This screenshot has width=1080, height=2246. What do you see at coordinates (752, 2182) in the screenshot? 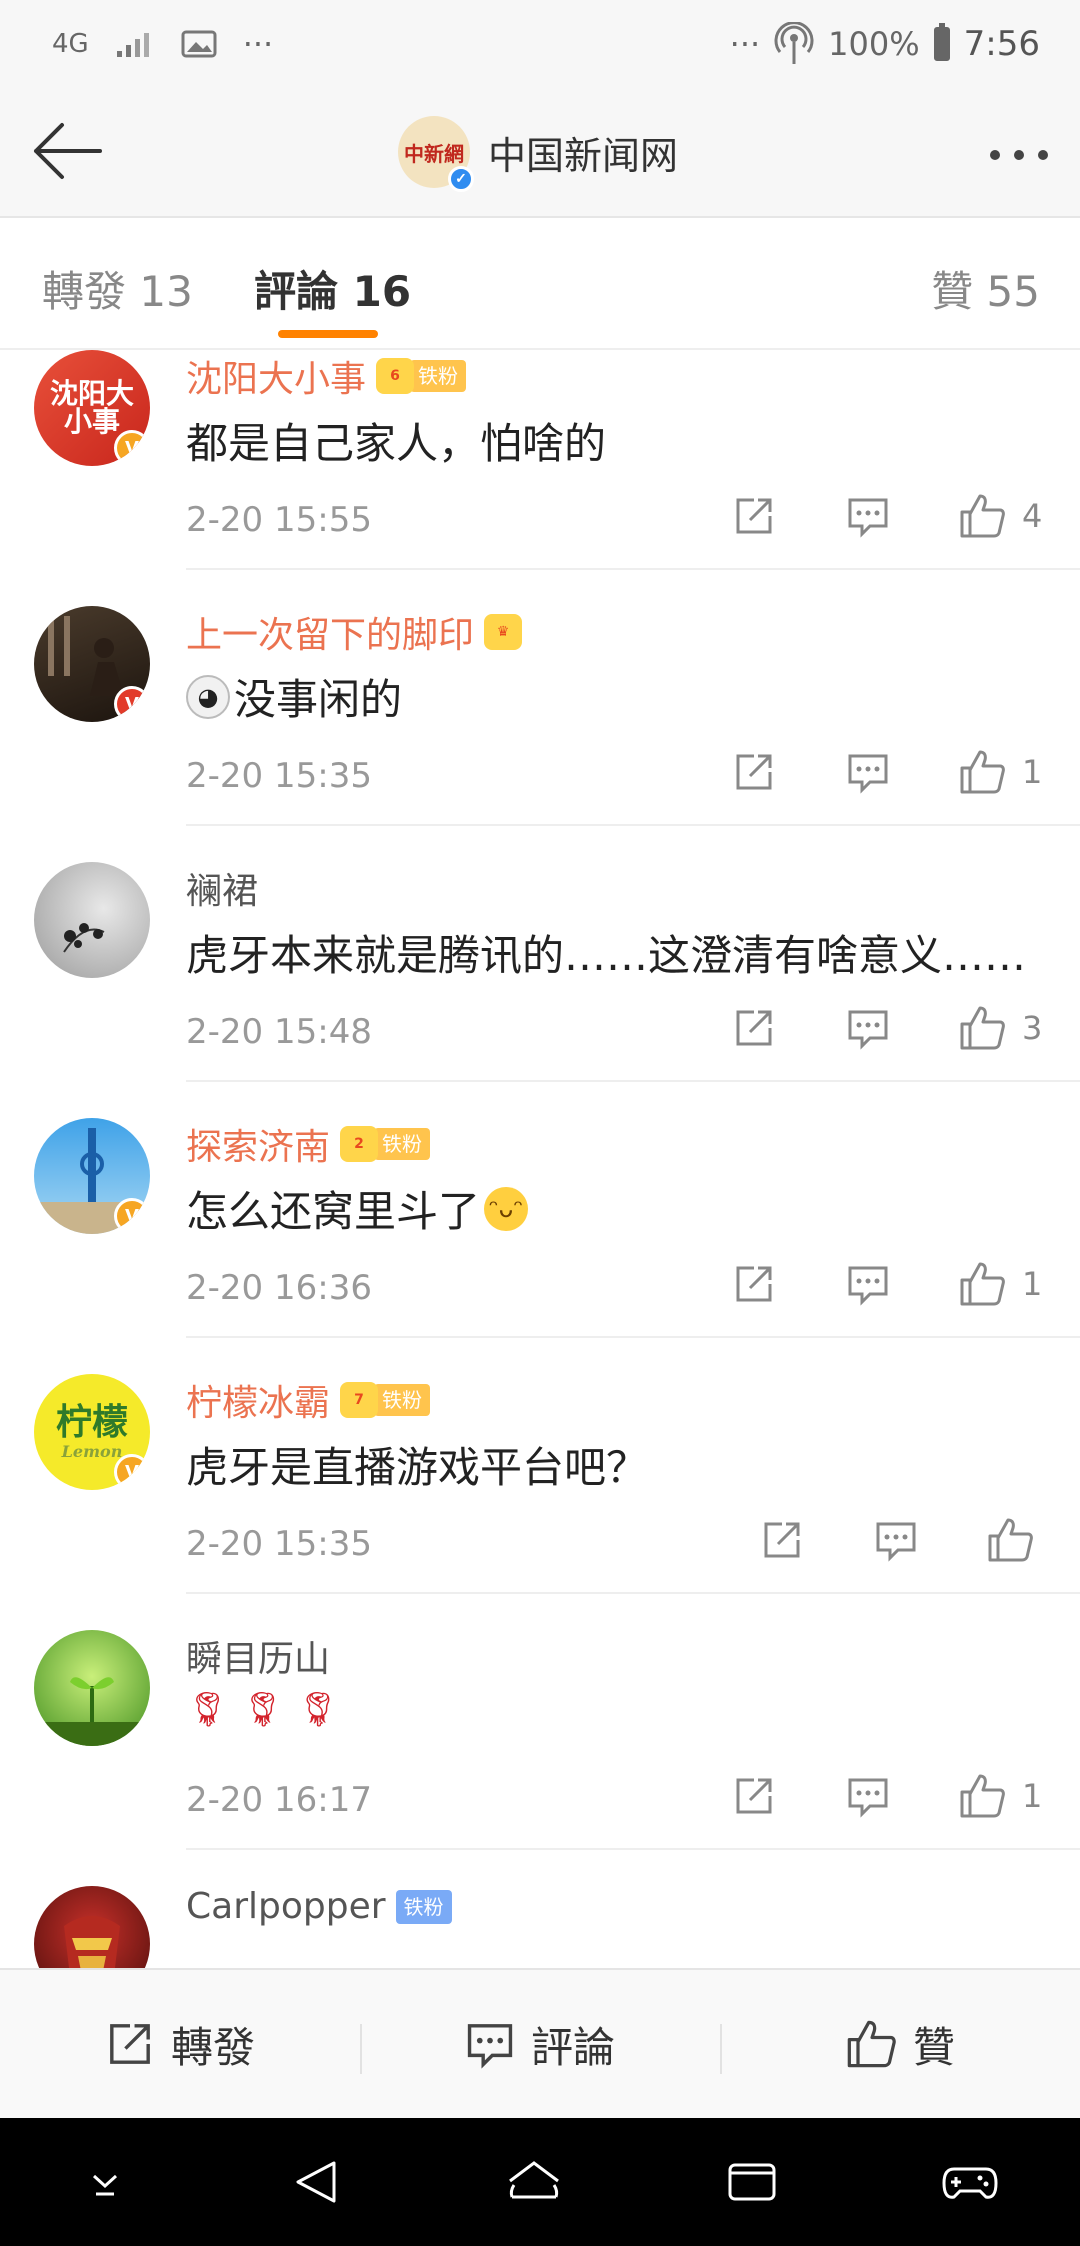
I see `recent-apps-icon` at bounding box center [752, 2182].